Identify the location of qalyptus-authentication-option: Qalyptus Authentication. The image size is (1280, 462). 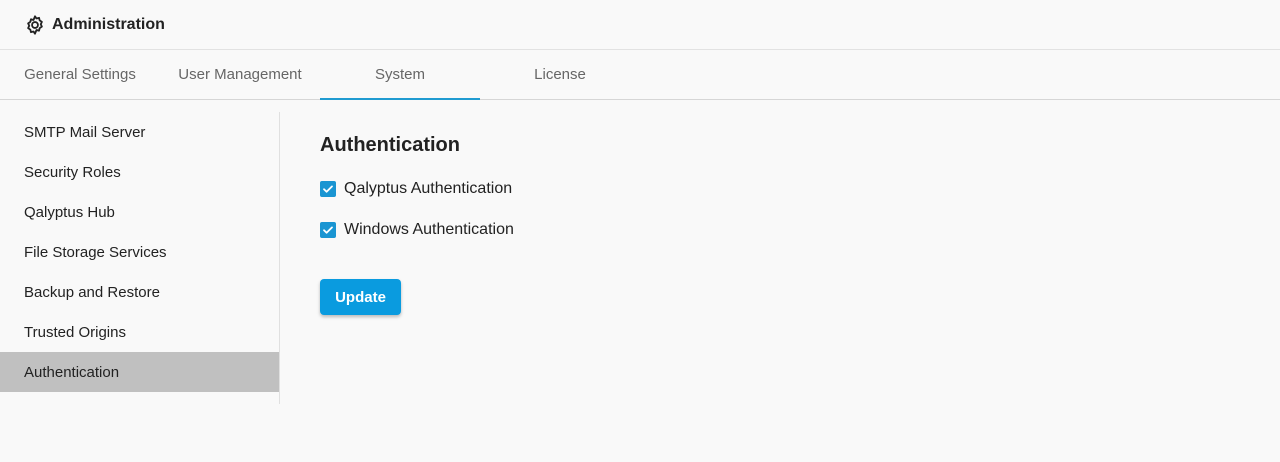
(417, 188).